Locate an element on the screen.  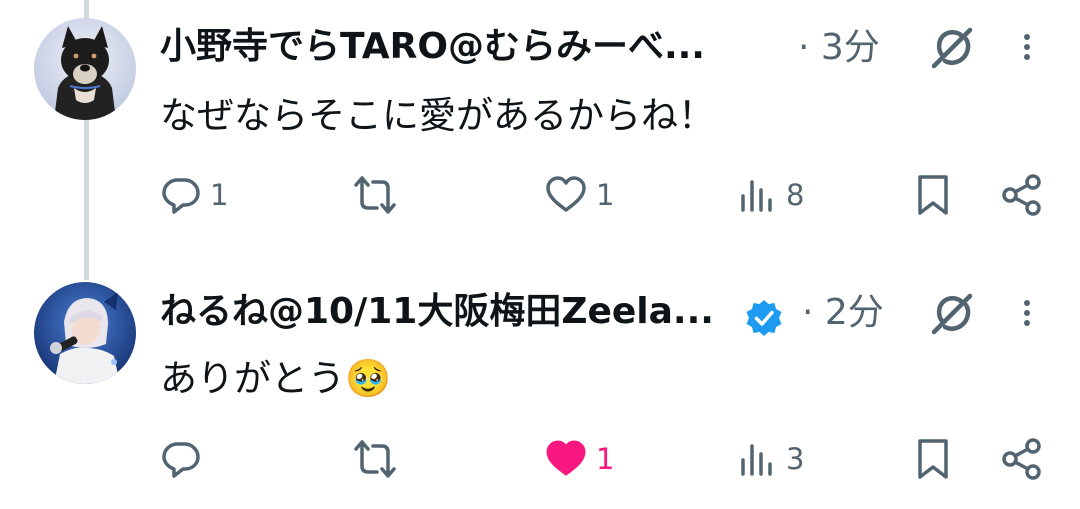
dog-avatar-image is located at coordinates (85, 69).